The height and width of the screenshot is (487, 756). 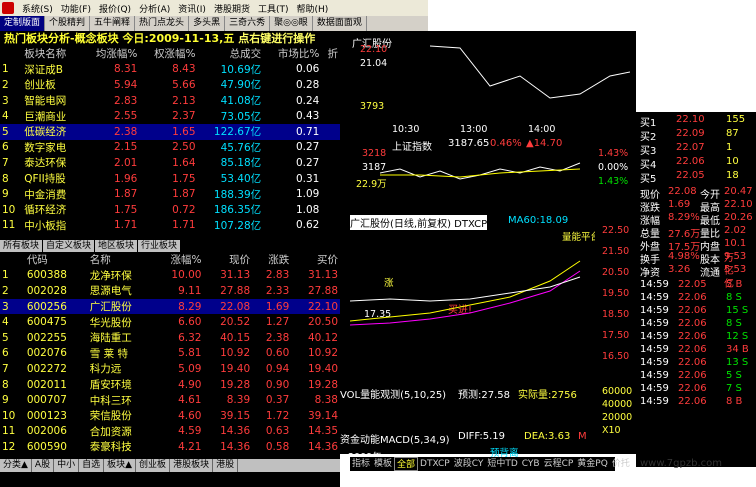 I want to click on menu-item: 功能(F), so click(x=76, y=8).